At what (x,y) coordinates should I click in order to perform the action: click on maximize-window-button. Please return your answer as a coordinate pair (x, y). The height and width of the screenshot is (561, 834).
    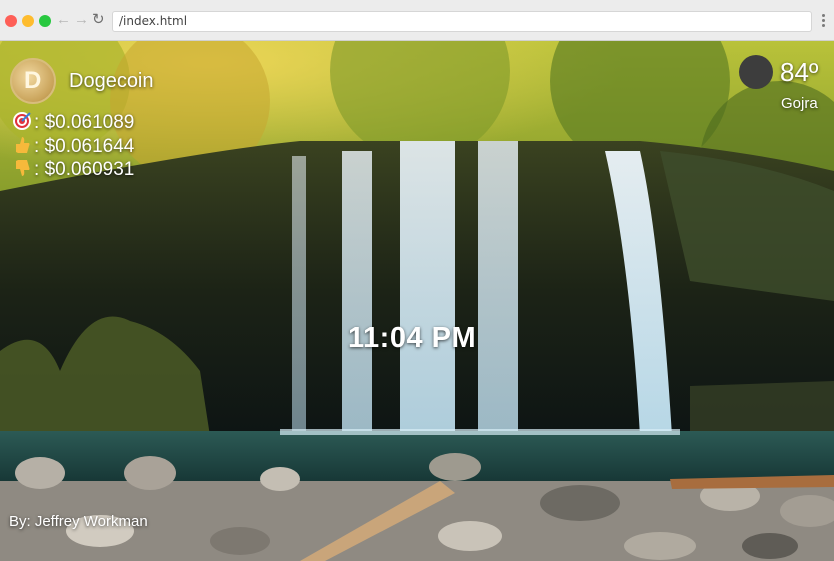
    Looking at the image, I should click on (45, 21).